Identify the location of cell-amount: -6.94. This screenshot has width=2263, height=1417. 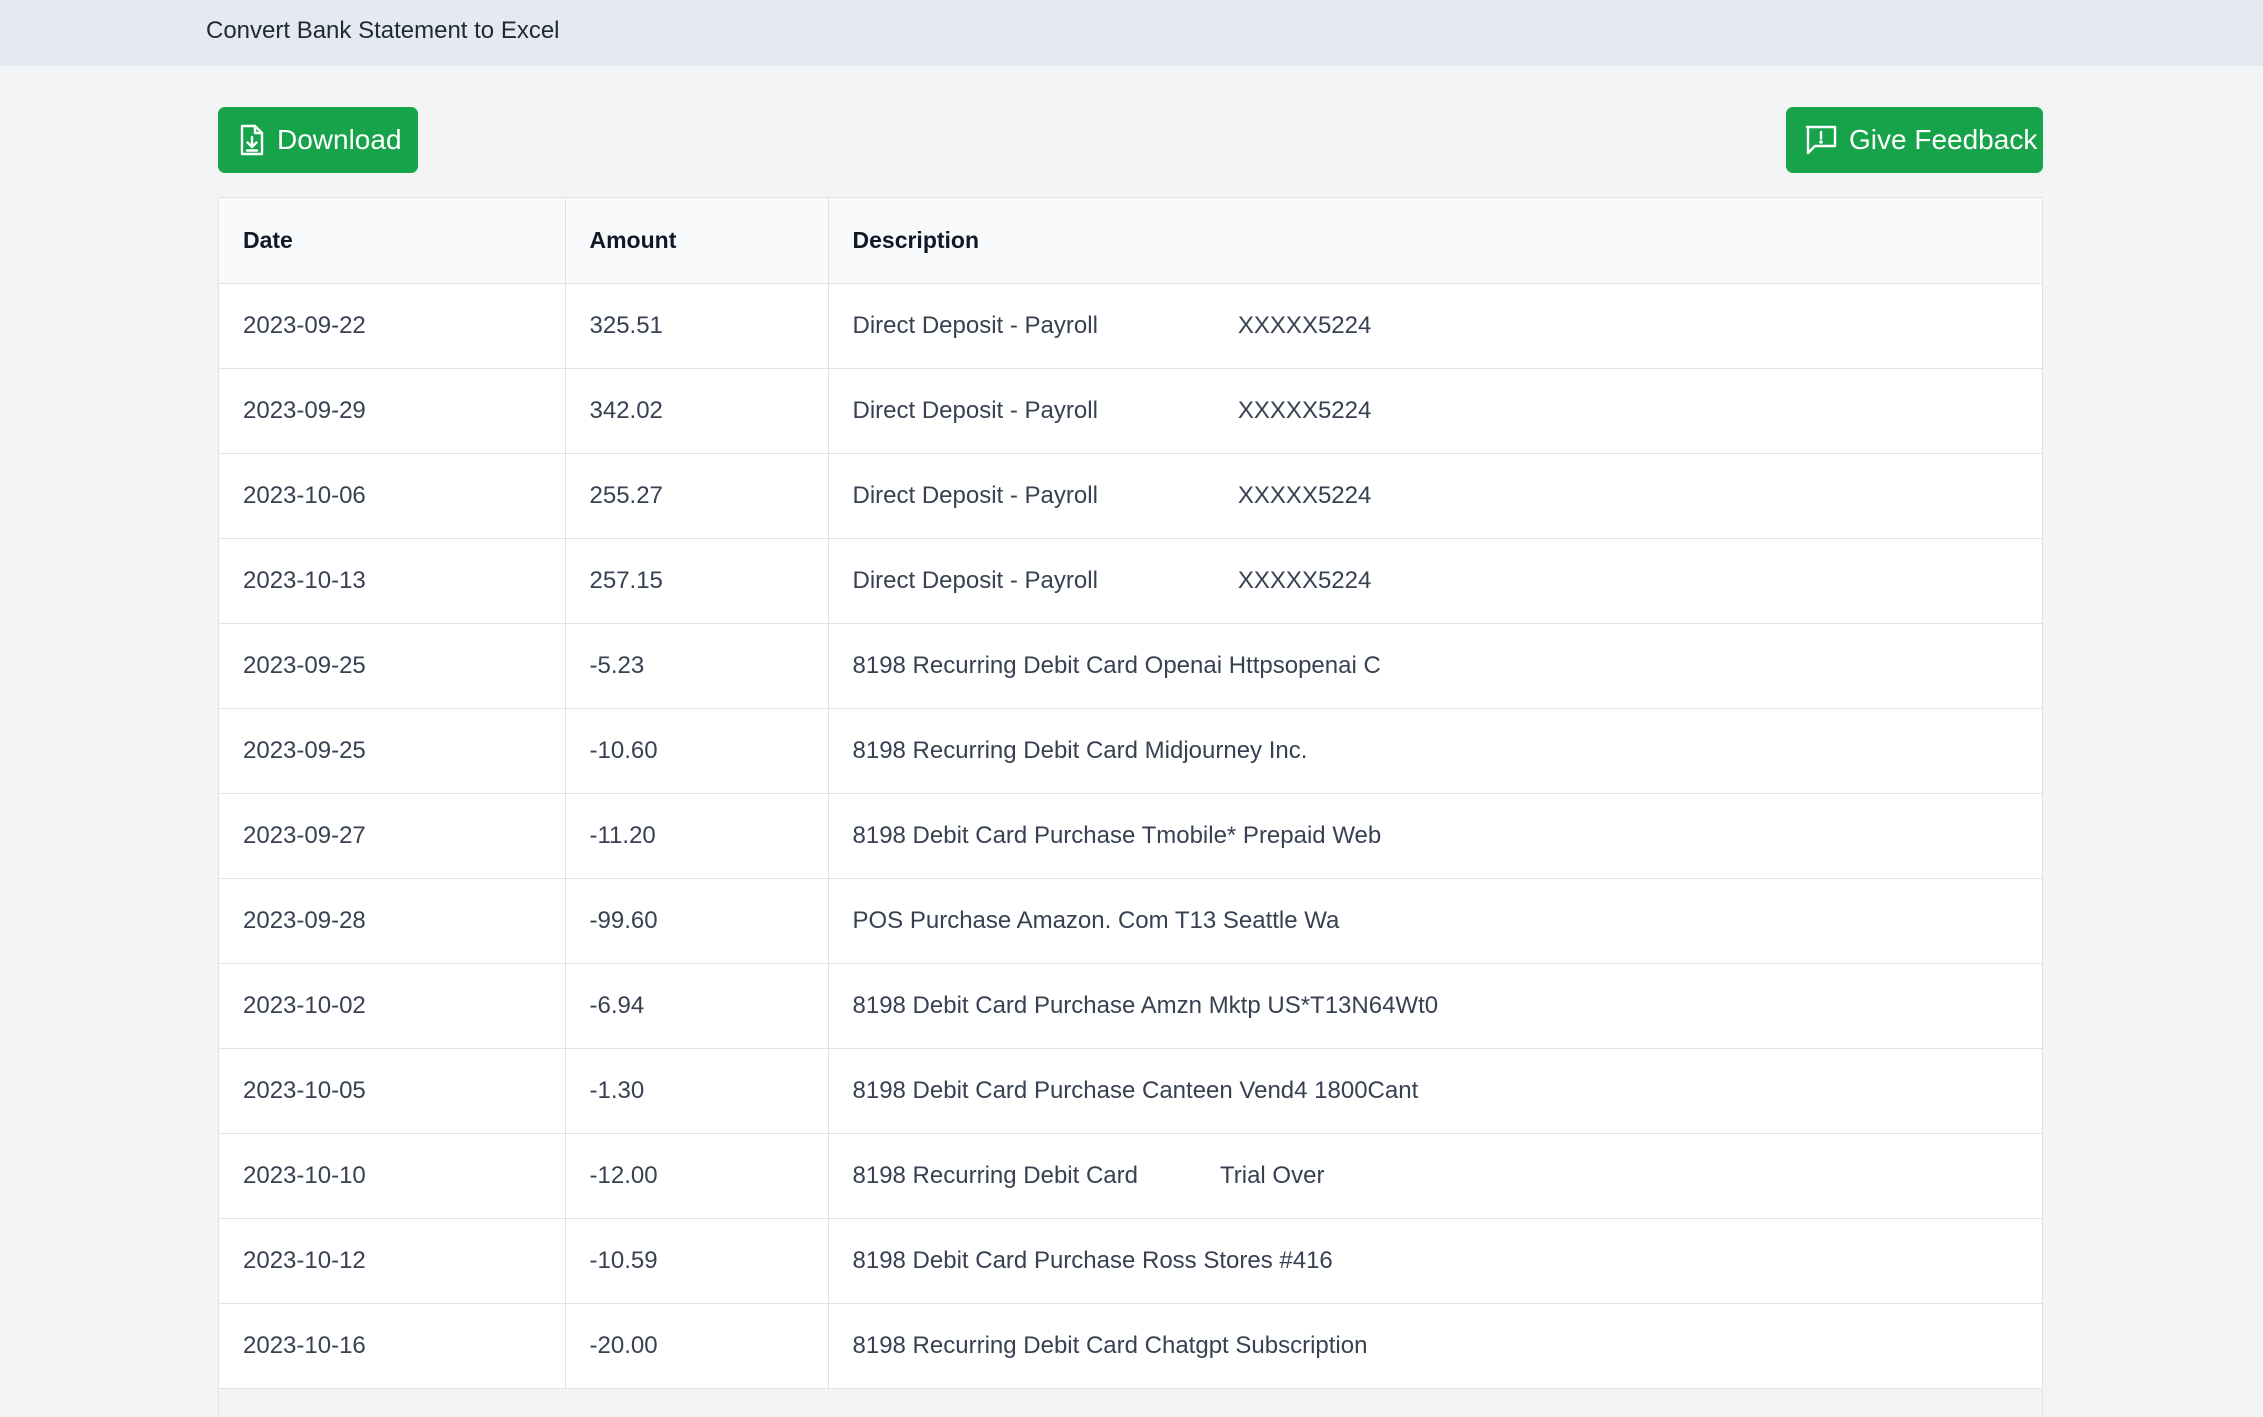
(696, 1006).